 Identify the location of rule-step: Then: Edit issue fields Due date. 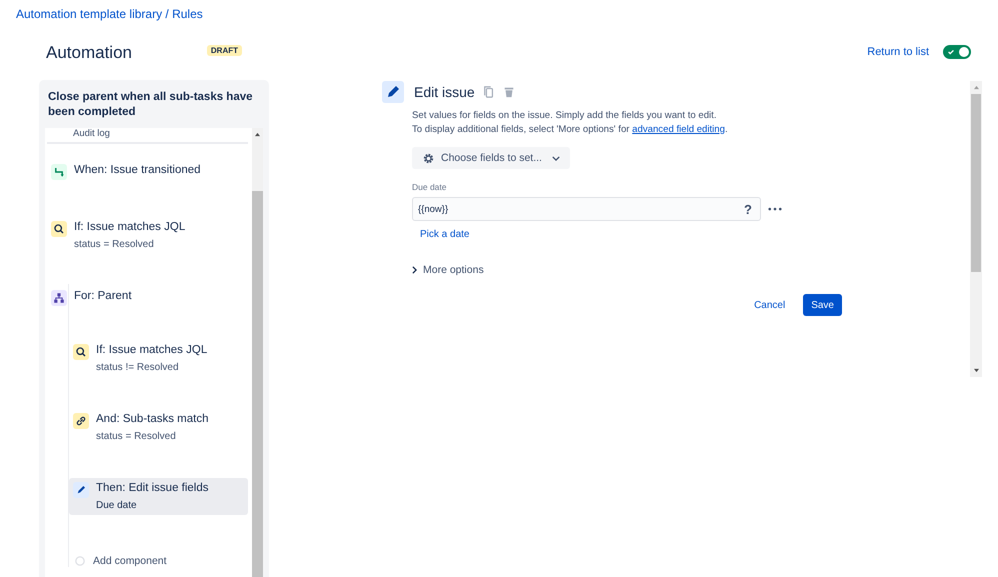
(158, 496).